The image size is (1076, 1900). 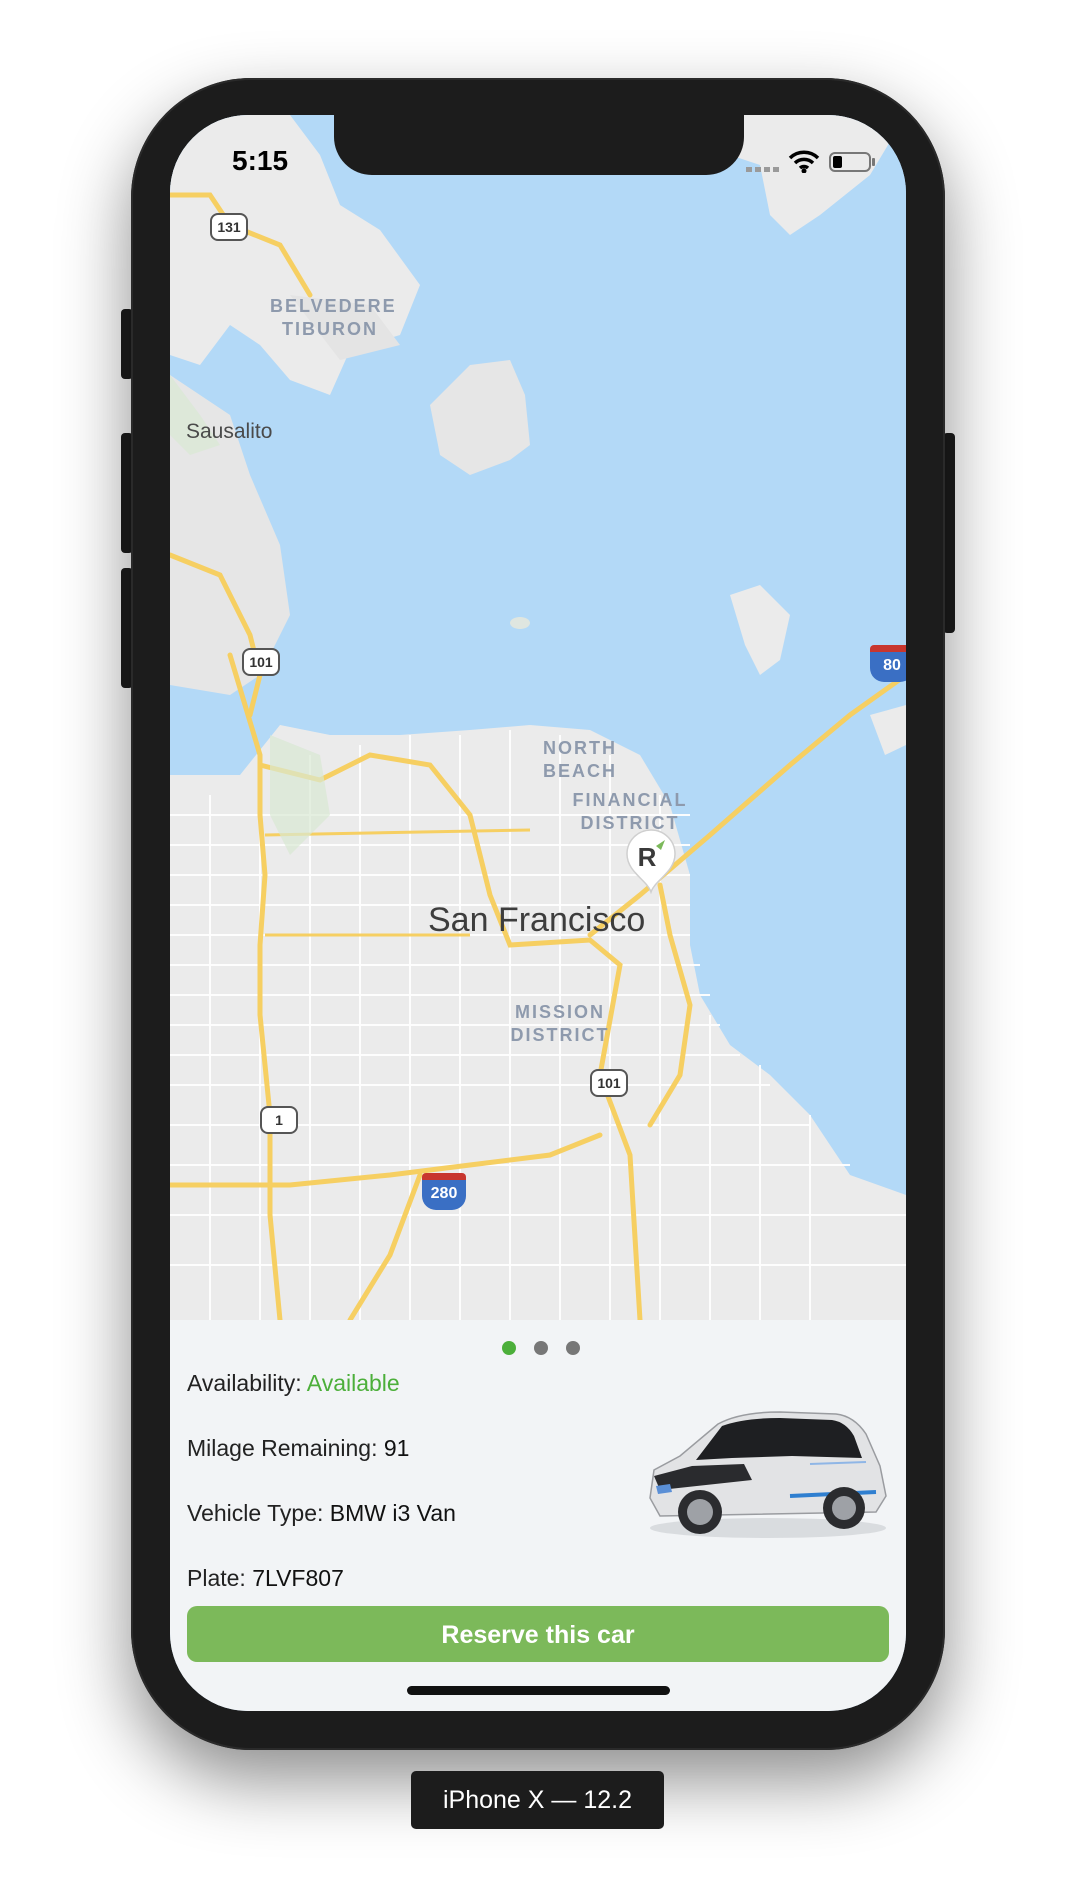 I want to click on brand-r-pin-icon: R, so click(x=651, y=861).